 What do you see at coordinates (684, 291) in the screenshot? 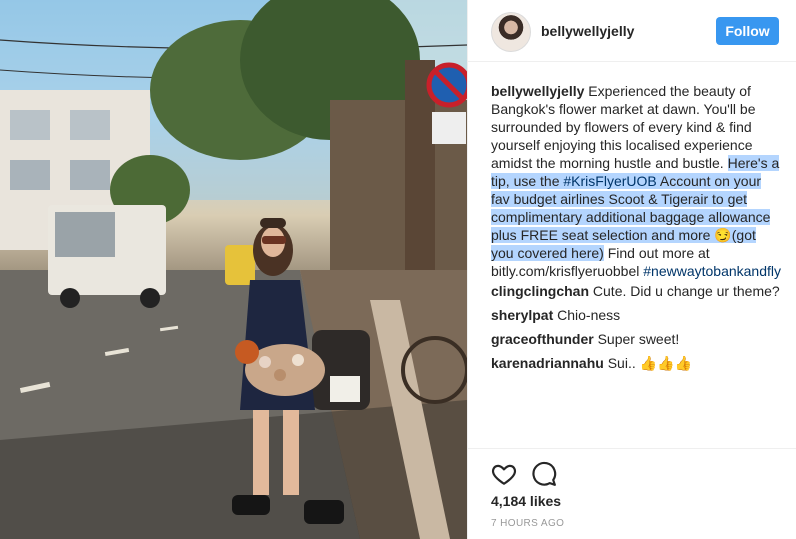
I see `comment-text: Cute. Did u change ur theme?` at bounding box center [684, 291].